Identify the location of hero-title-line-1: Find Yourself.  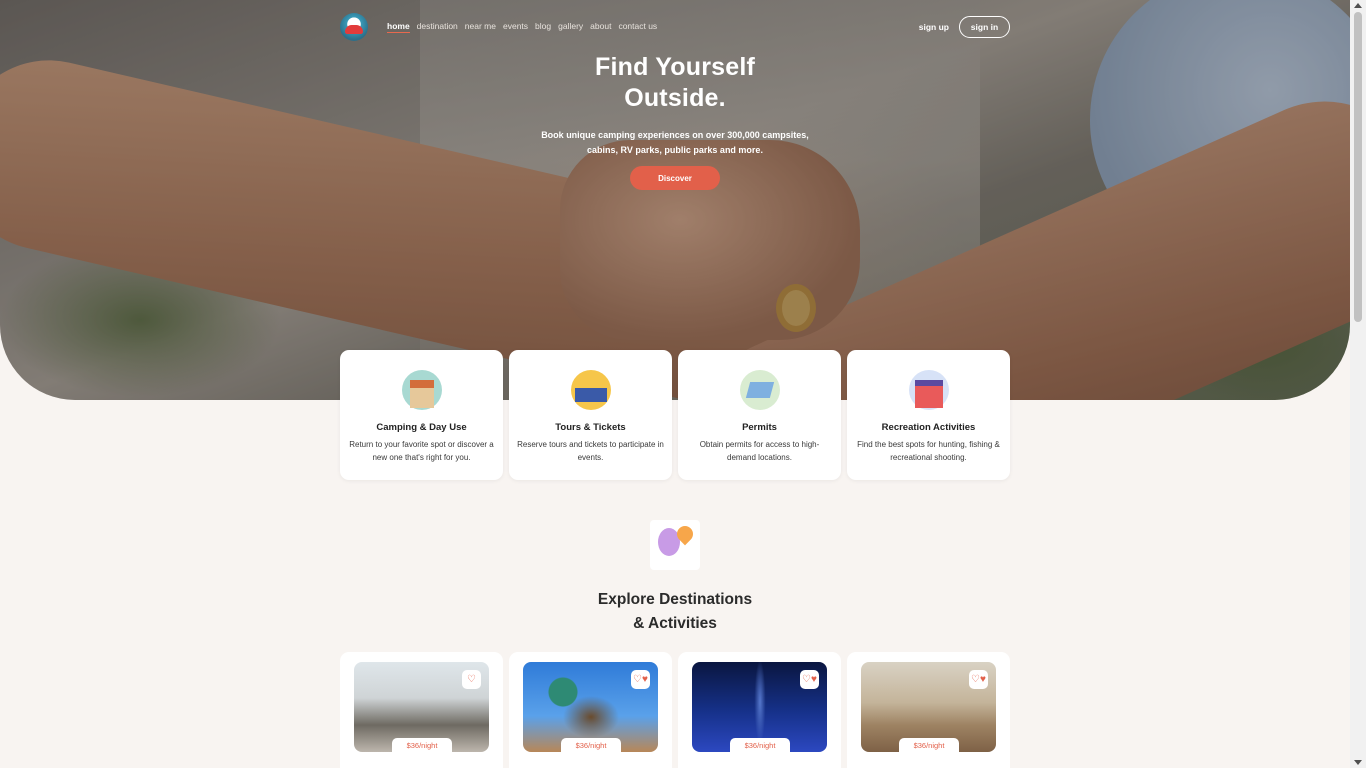
(675, 67).